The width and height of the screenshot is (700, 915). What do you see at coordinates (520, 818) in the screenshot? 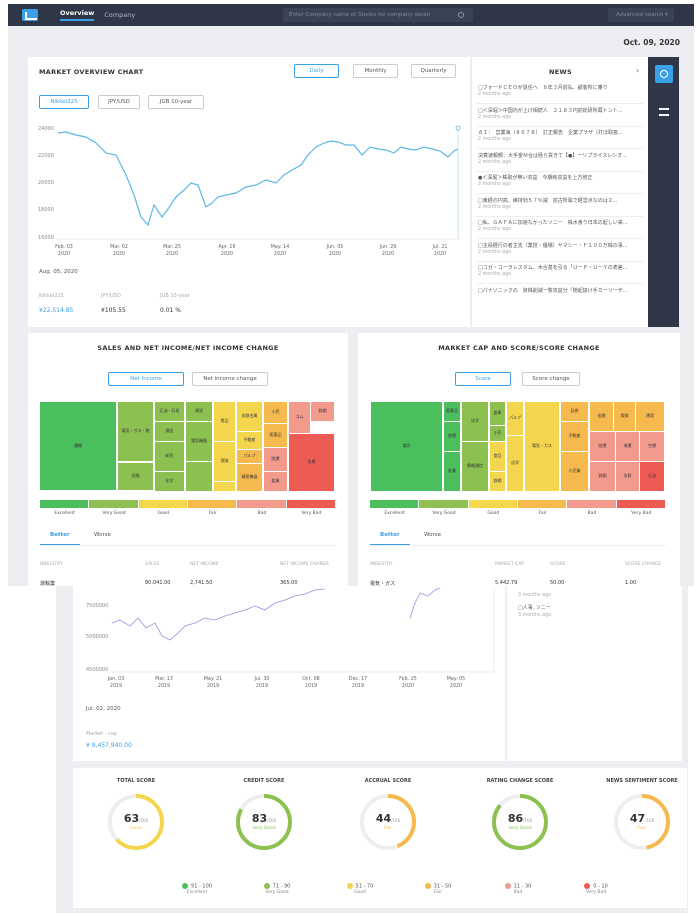
I see `score-value: 86/100` at bounding box center [520, 818].